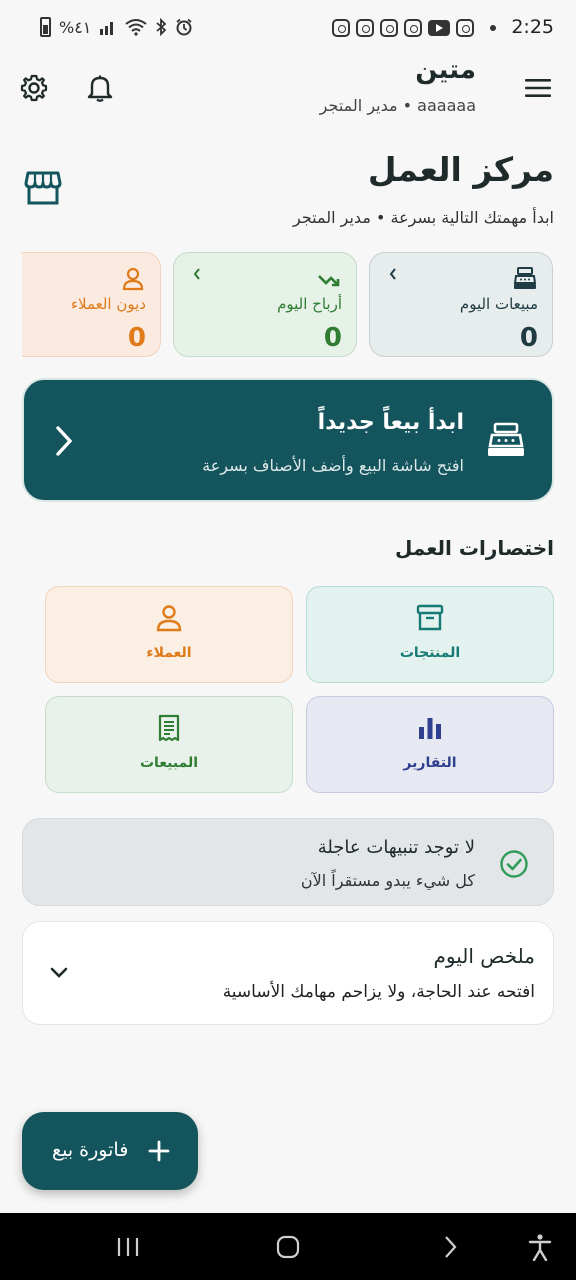  What do you see at coordinates (169, 744) in the screenshot?
I see `shortcut-sales: المبيعات` at bounding box center [169, 744].